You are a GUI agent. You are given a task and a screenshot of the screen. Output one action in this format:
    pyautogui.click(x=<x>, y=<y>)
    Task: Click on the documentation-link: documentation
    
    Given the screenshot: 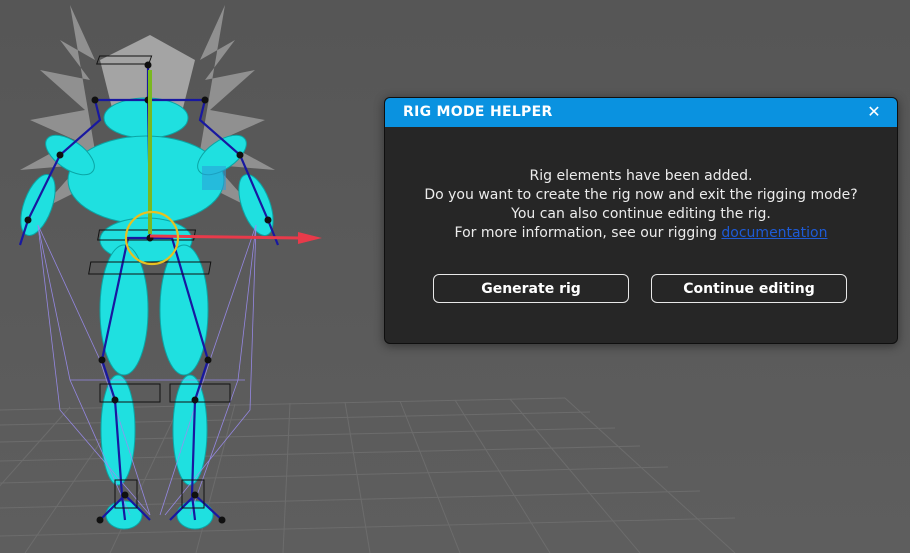 What is the action you would take?
    pyautogui.click(x=774, y=233)
    